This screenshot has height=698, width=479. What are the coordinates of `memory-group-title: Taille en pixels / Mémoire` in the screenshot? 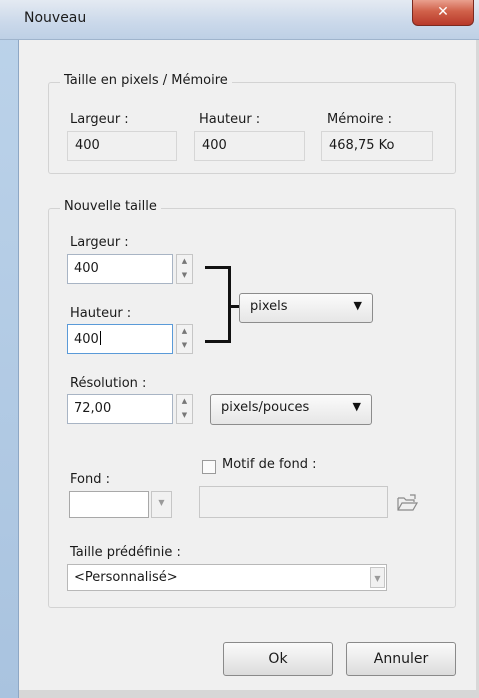 It's located at (146, 80).